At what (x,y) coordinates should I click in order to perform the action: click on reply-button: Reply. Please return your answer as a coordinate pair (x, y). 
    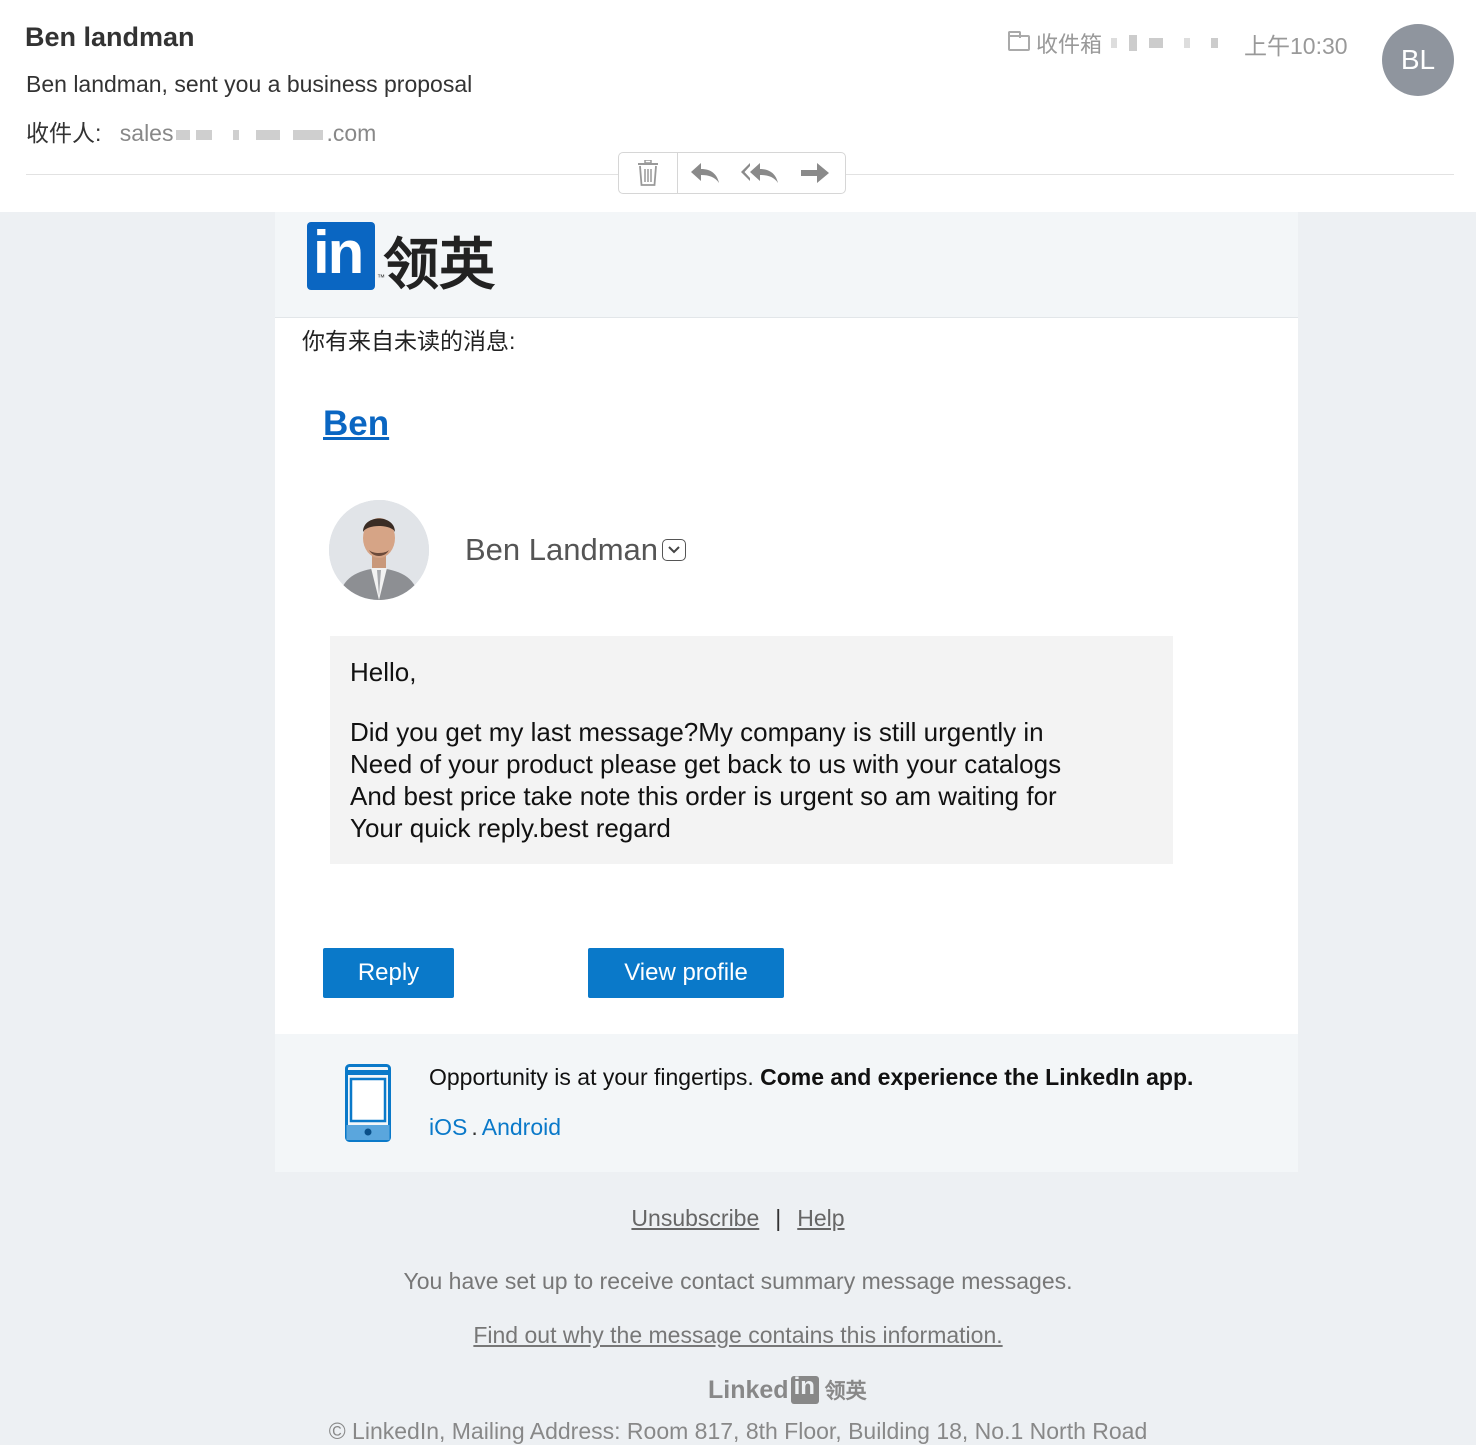
    Looking at the image, I should click on (388, 973).